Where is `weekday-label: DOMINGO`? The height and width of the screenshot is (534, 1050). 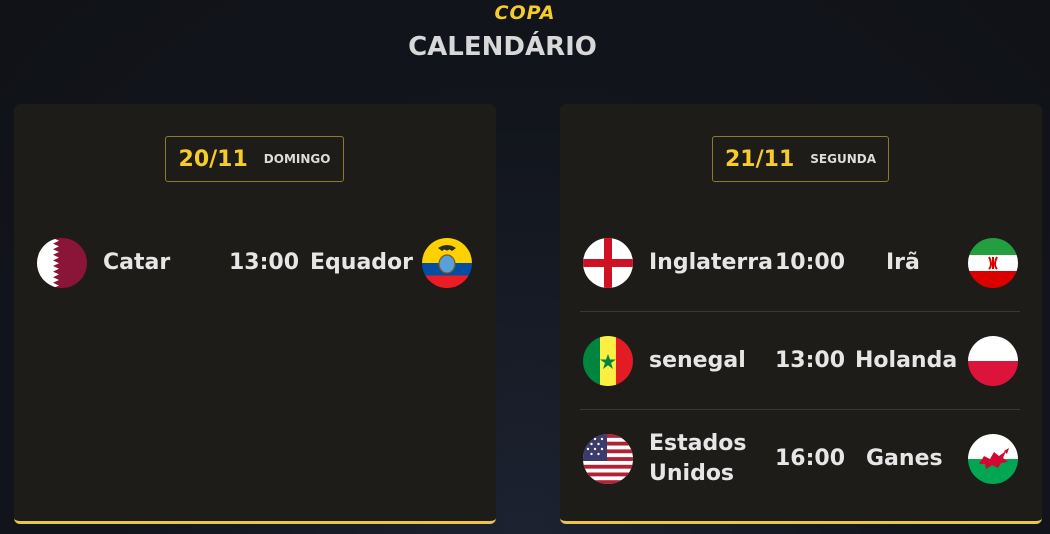
weekday-label: DOMINGO is located at coordinates (297, 159).